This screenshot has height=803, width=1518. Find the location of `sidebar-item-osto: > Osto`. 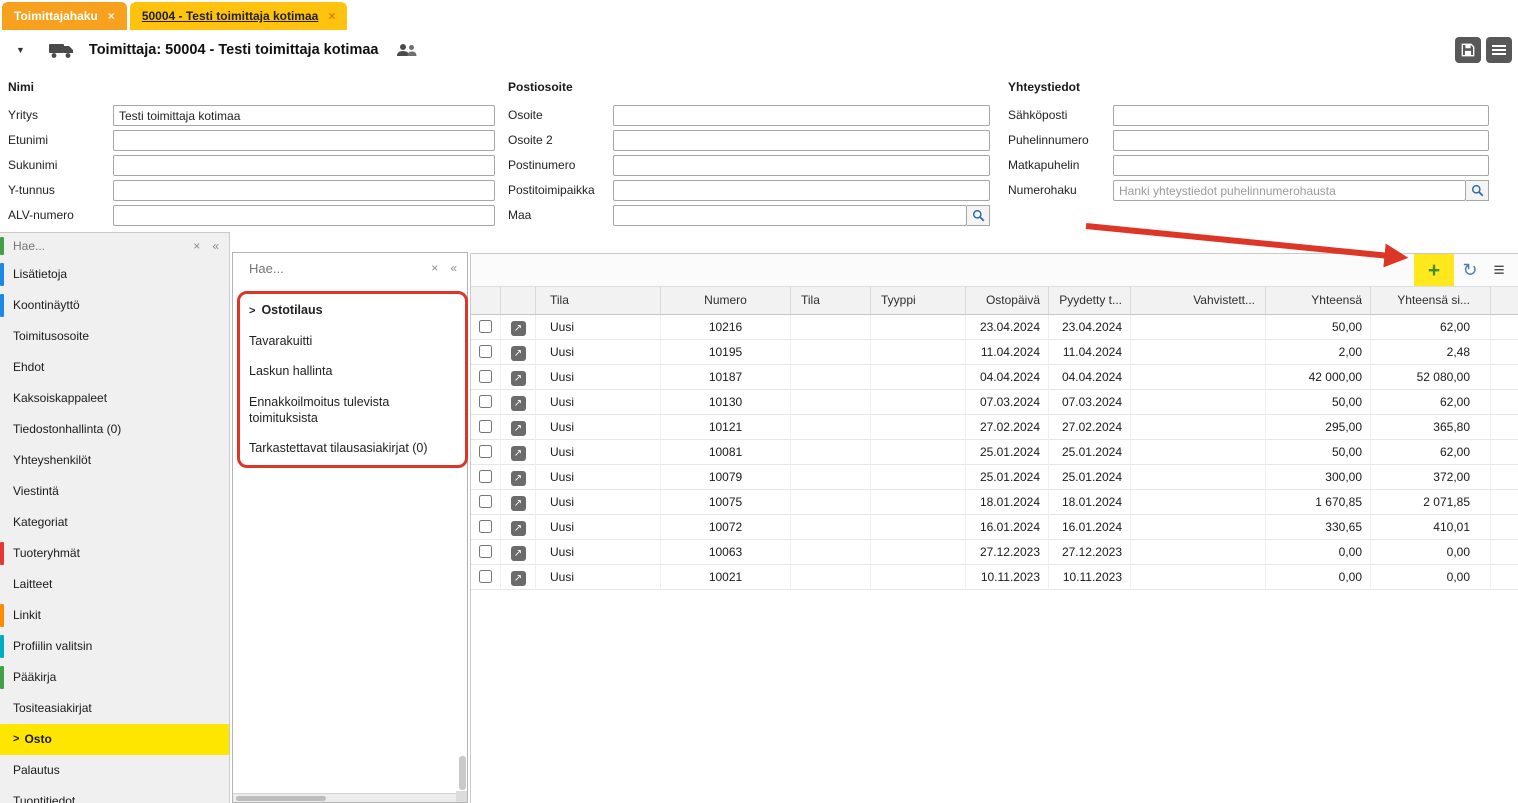

sidebar-item-osto: > Osto is located at coordinates (114, 739).